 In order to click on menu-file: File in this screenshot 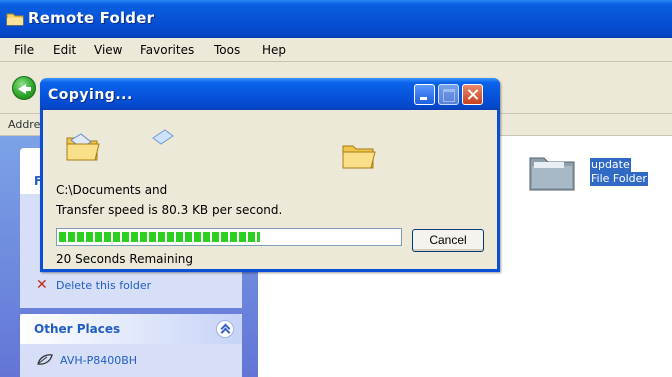, I will do `click(24, 50)`.